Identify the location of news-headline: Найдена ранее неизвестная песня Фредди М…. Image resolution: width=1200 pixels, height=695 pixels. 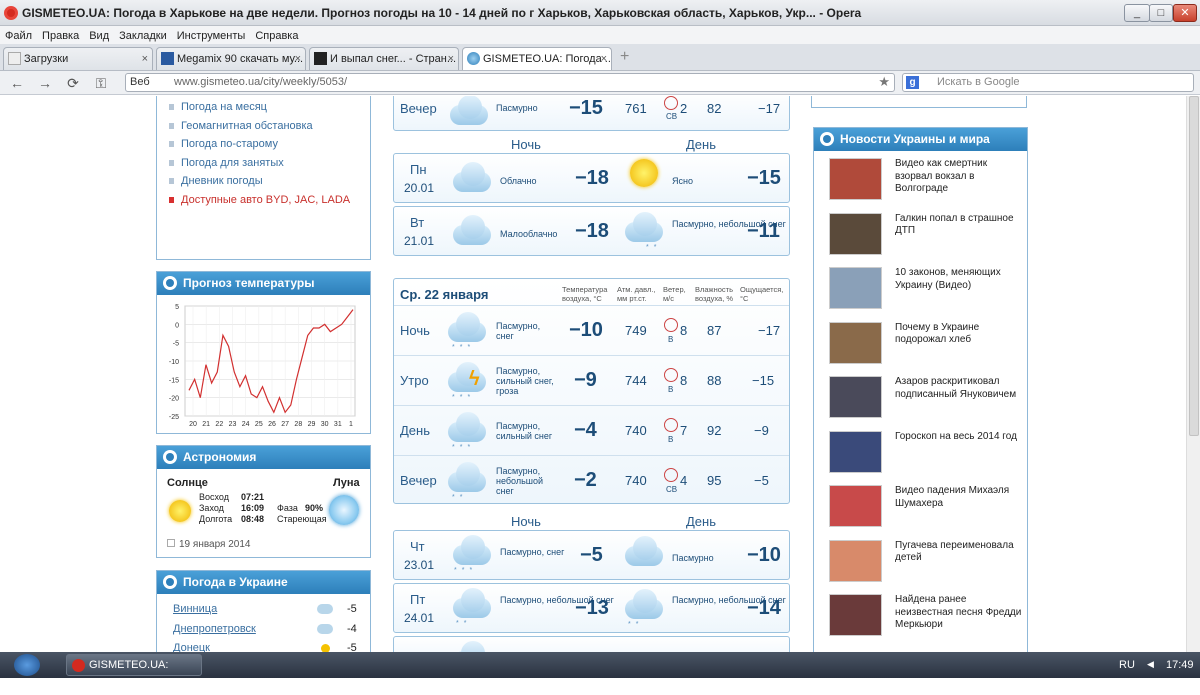
(960, 613).